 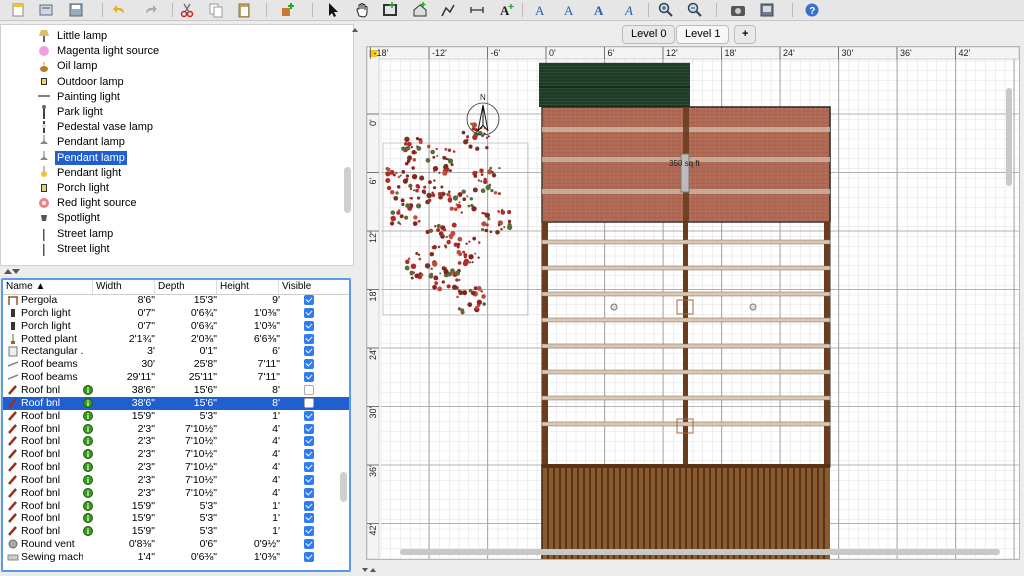 I want to click on table-row: Sewing mach... 1'4" 0'6⅜" 1'0⅜", so click(x=176, y=557).